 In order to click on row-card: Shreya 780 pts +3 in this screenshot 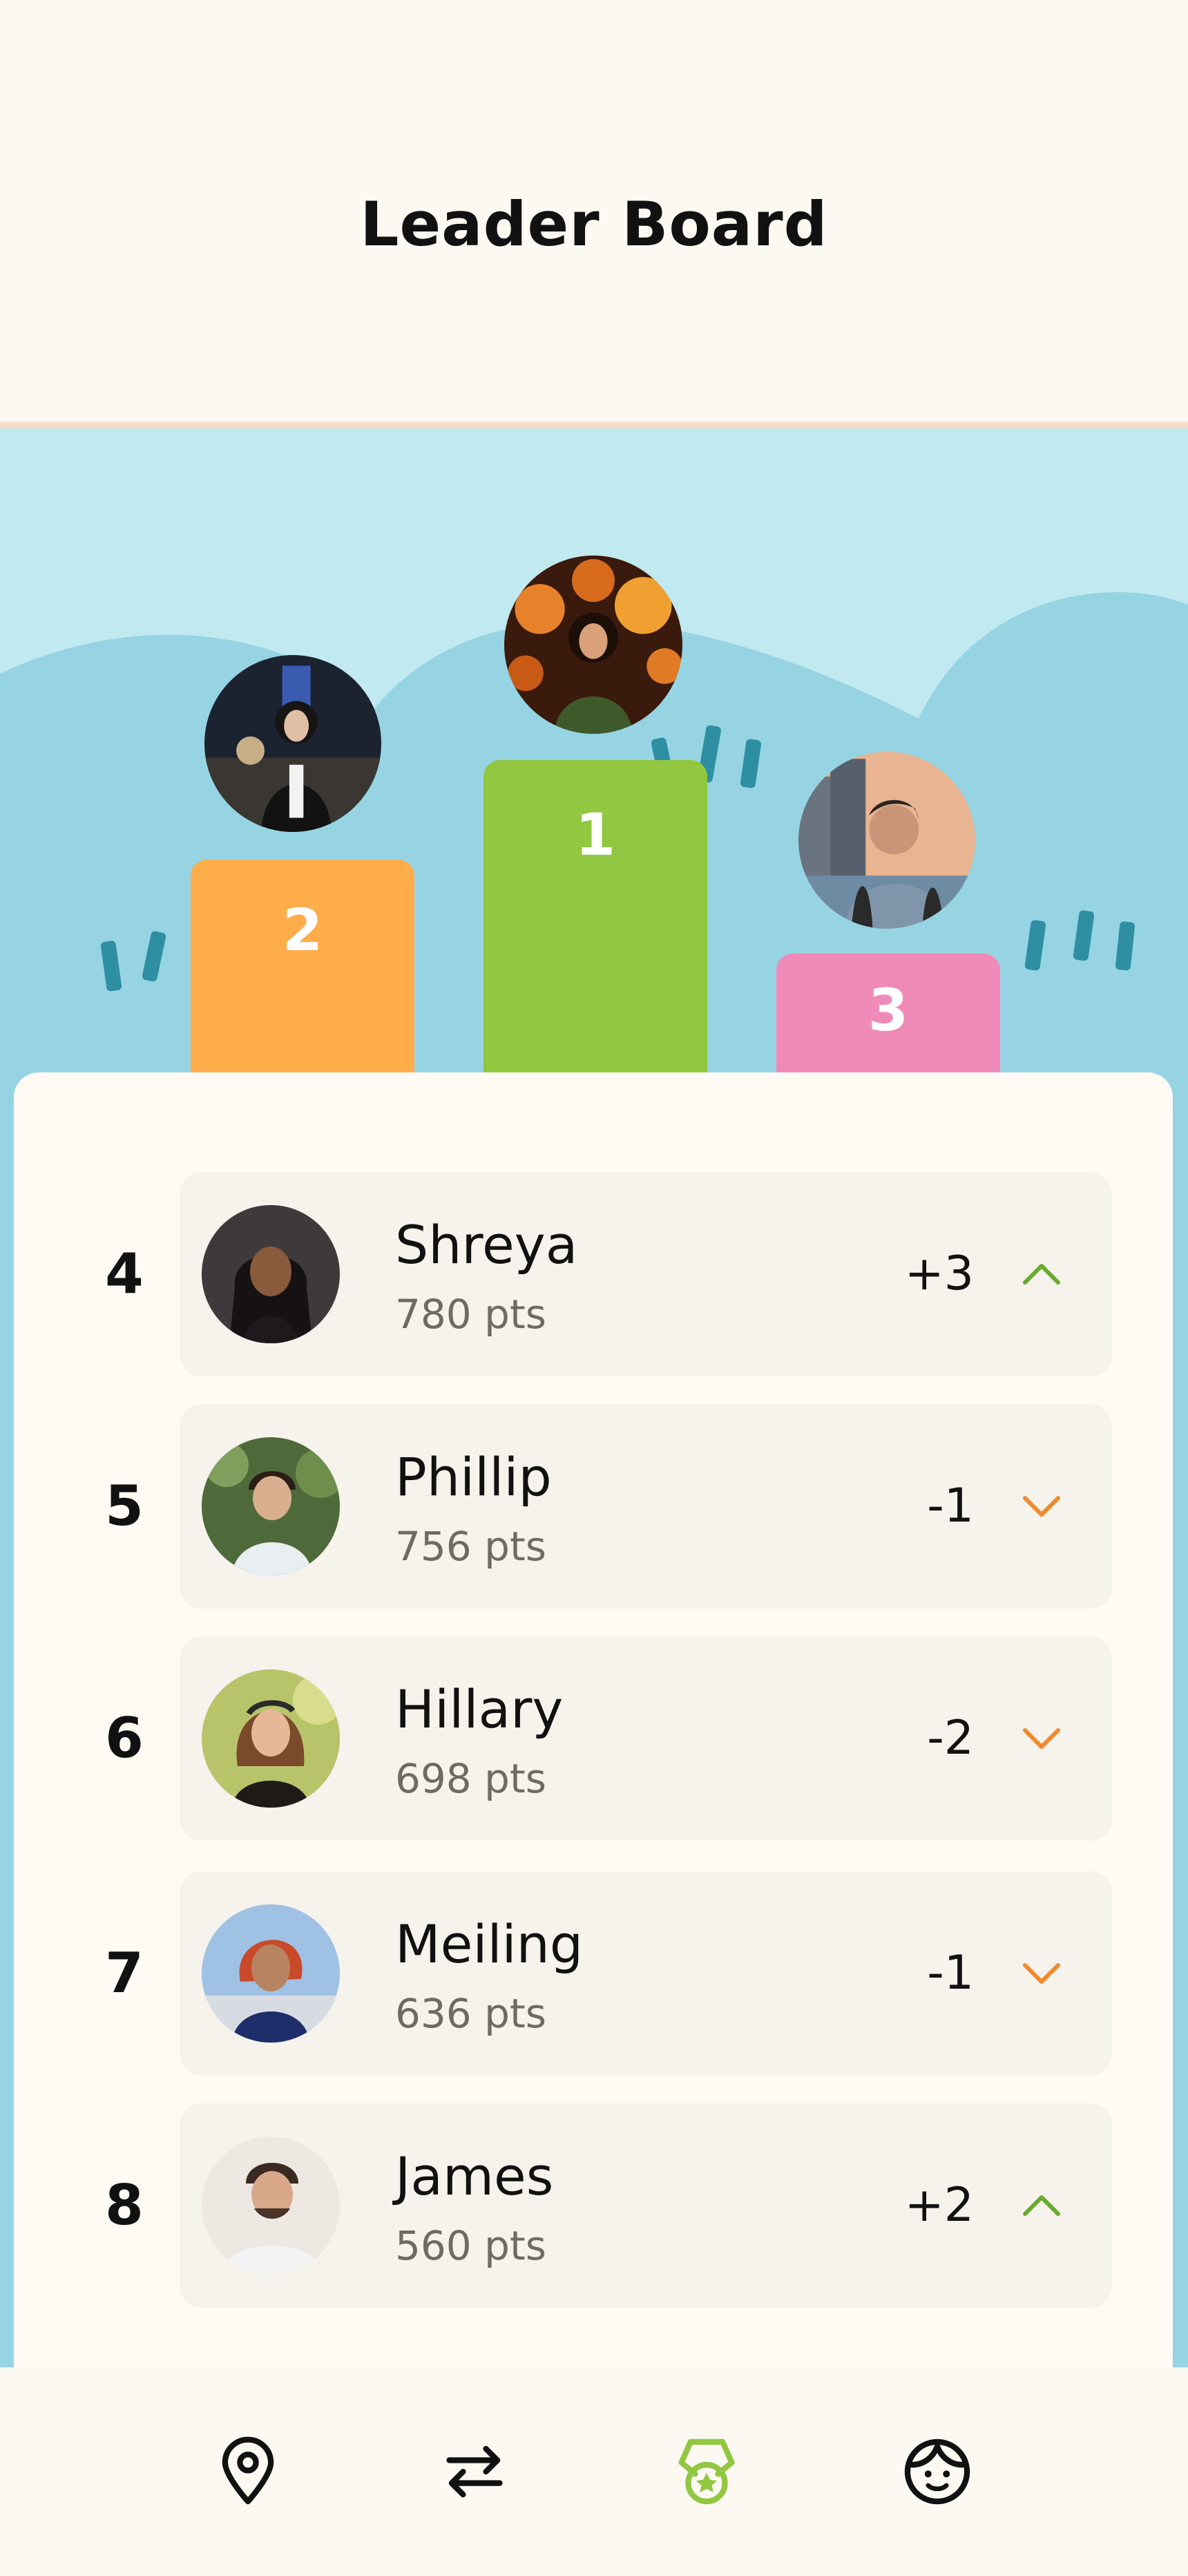, I will do `click(646, 1274)`.